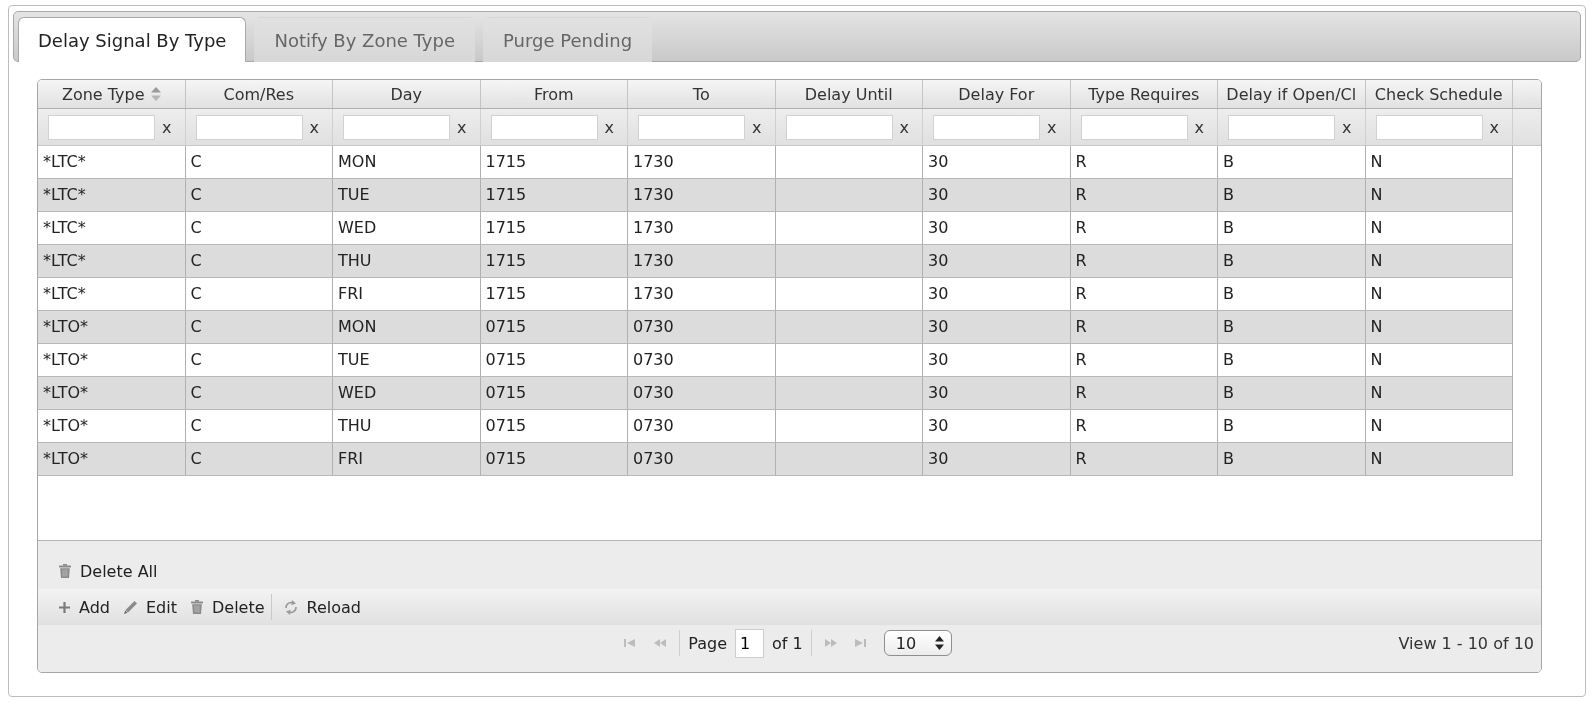 The image size is (1594, 704). I want to click on column-header: To, so click(702, 94).